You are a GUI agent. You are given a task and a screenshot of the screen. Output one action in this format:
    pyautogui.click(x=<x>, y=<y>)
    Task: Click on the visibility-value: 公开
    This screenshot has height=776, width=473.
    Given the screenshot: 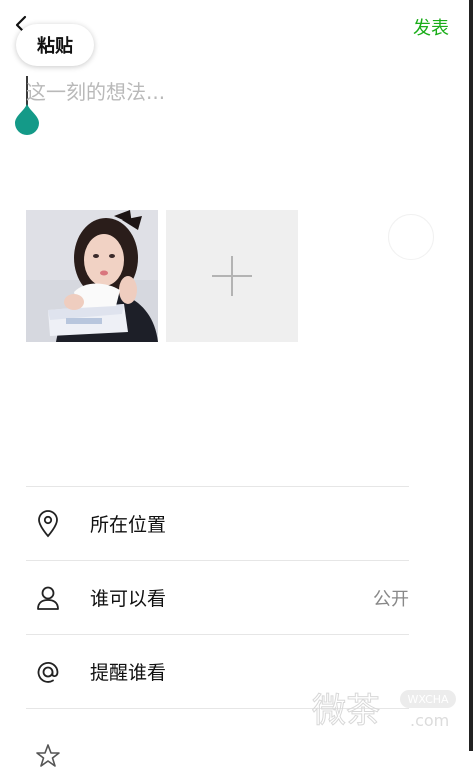 What is the action you would take?
    pyautogui.click(x=391, y=599)
    